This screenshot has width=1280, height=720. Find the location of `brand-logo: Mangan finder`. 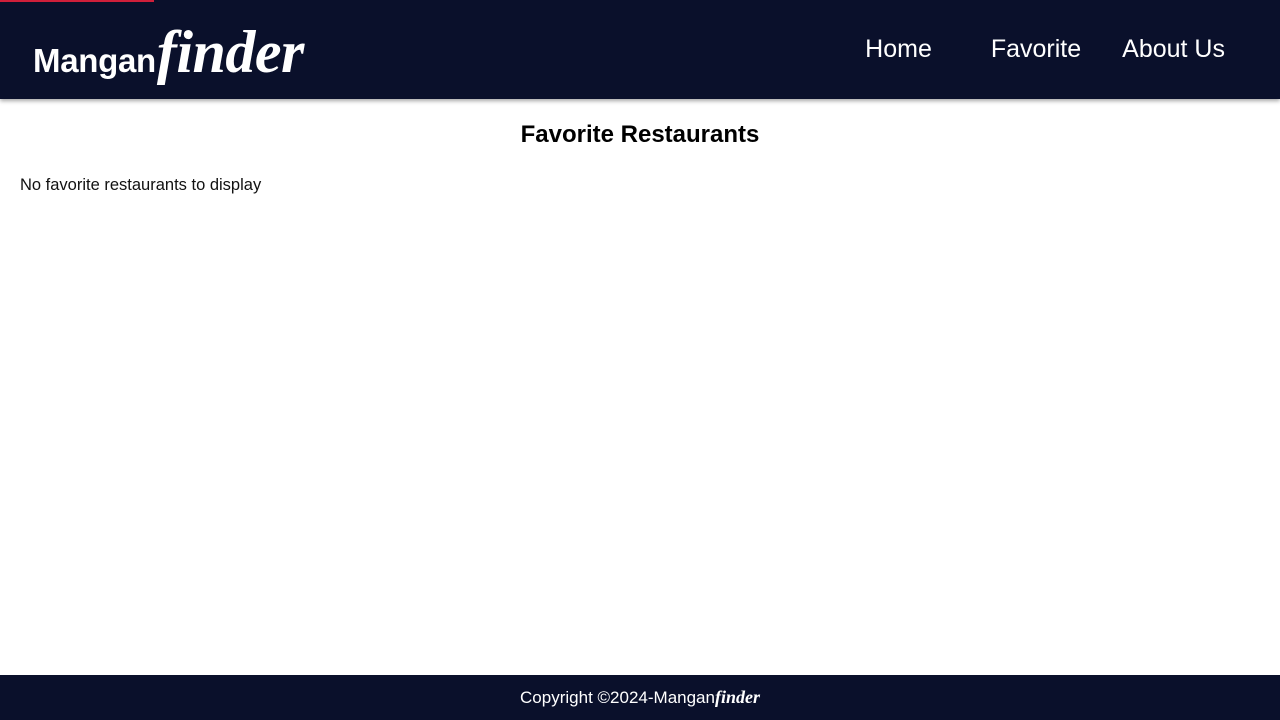

brand-logo: Mangan finder is located at coordinates (168, 55).